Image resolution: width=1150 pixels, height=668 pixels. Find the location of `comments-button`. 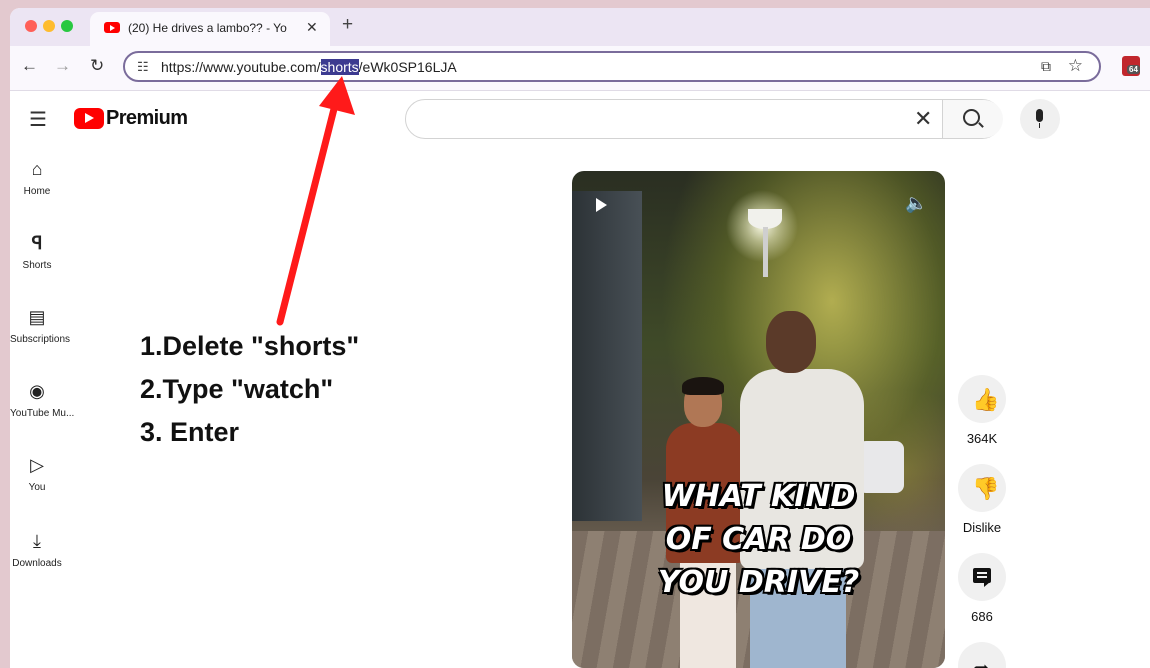

comments-button is located at coordinates (982, 577).